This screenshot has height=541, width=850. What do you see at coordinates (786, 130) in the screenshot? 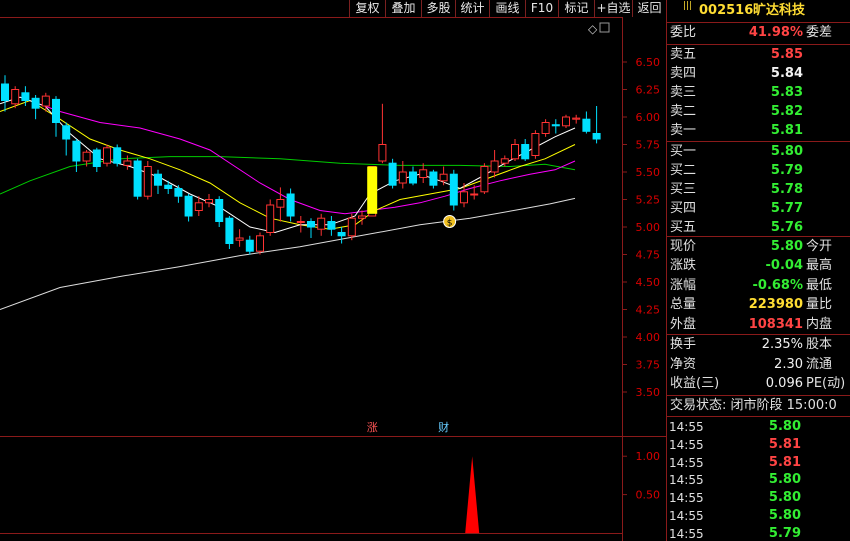
I see `sell-level-price: 5.81` at bounding box center [786, 130].